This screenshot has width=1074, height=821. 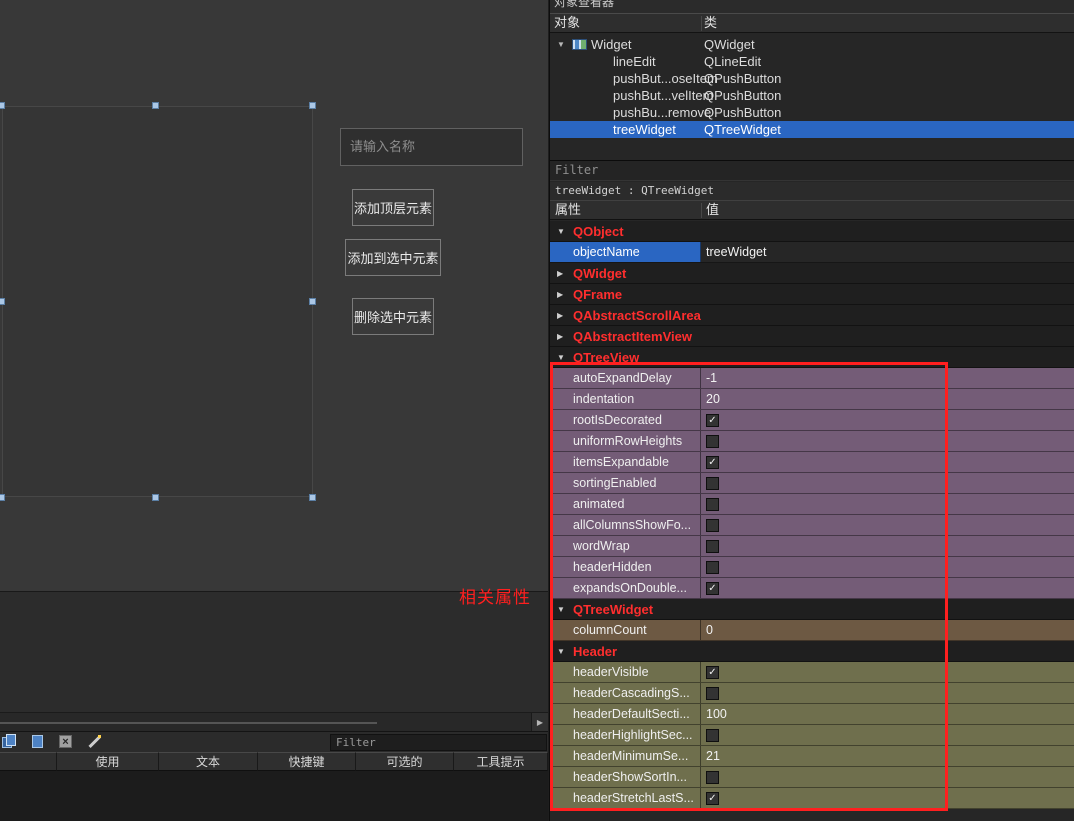 I want to click on property-category-row: ▼ QObject, so click(x=812, y=231).